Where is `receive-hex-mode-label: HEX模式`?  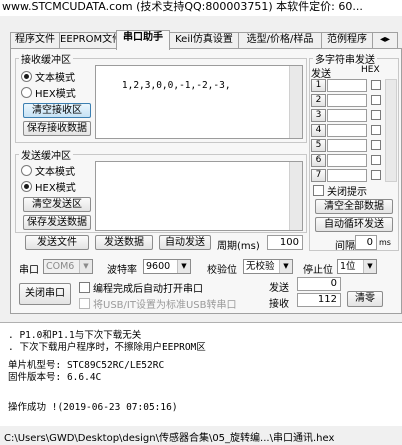
receive-hex-mode-label: HEX模式 is located at coordinates (55, 94).